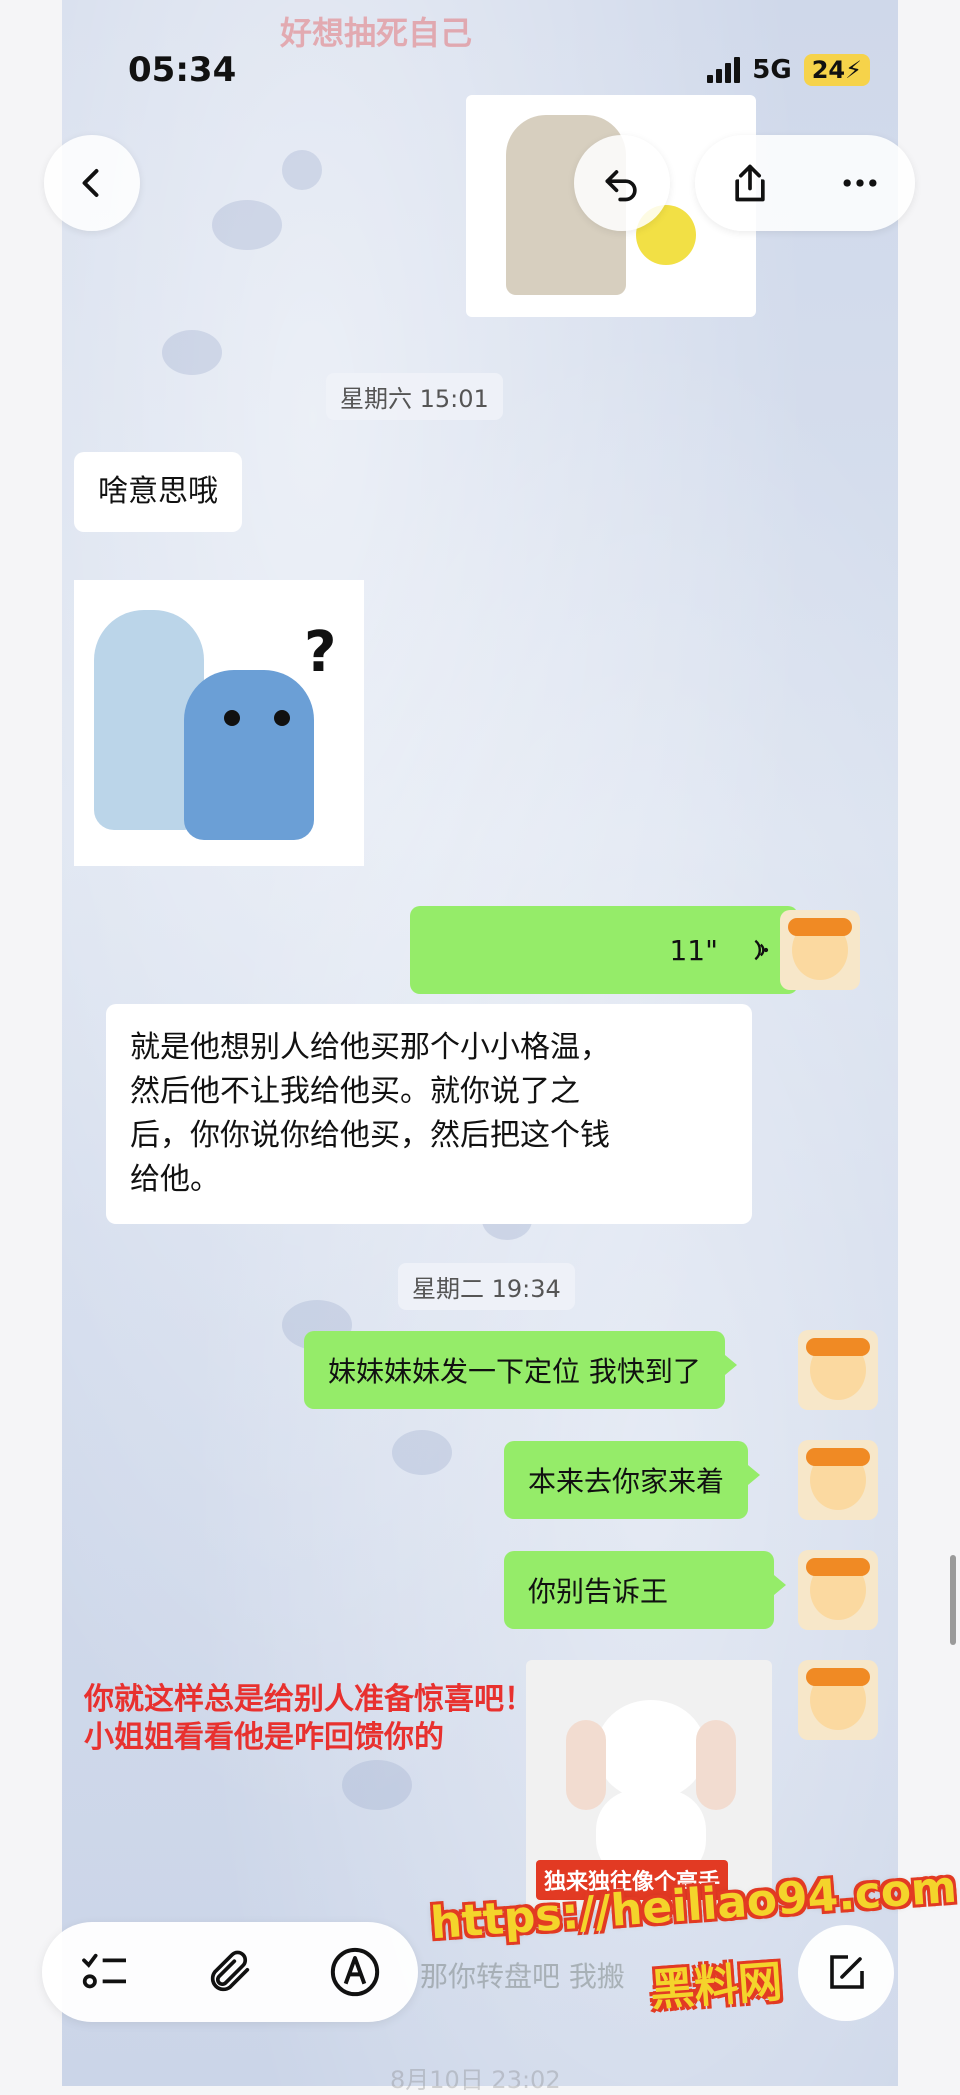  Describe the element at coordinates (309, 1699) in the screenshot. I see `annotation-line-1: 你就这样总是给别人准备惊喜吧！` at that location.